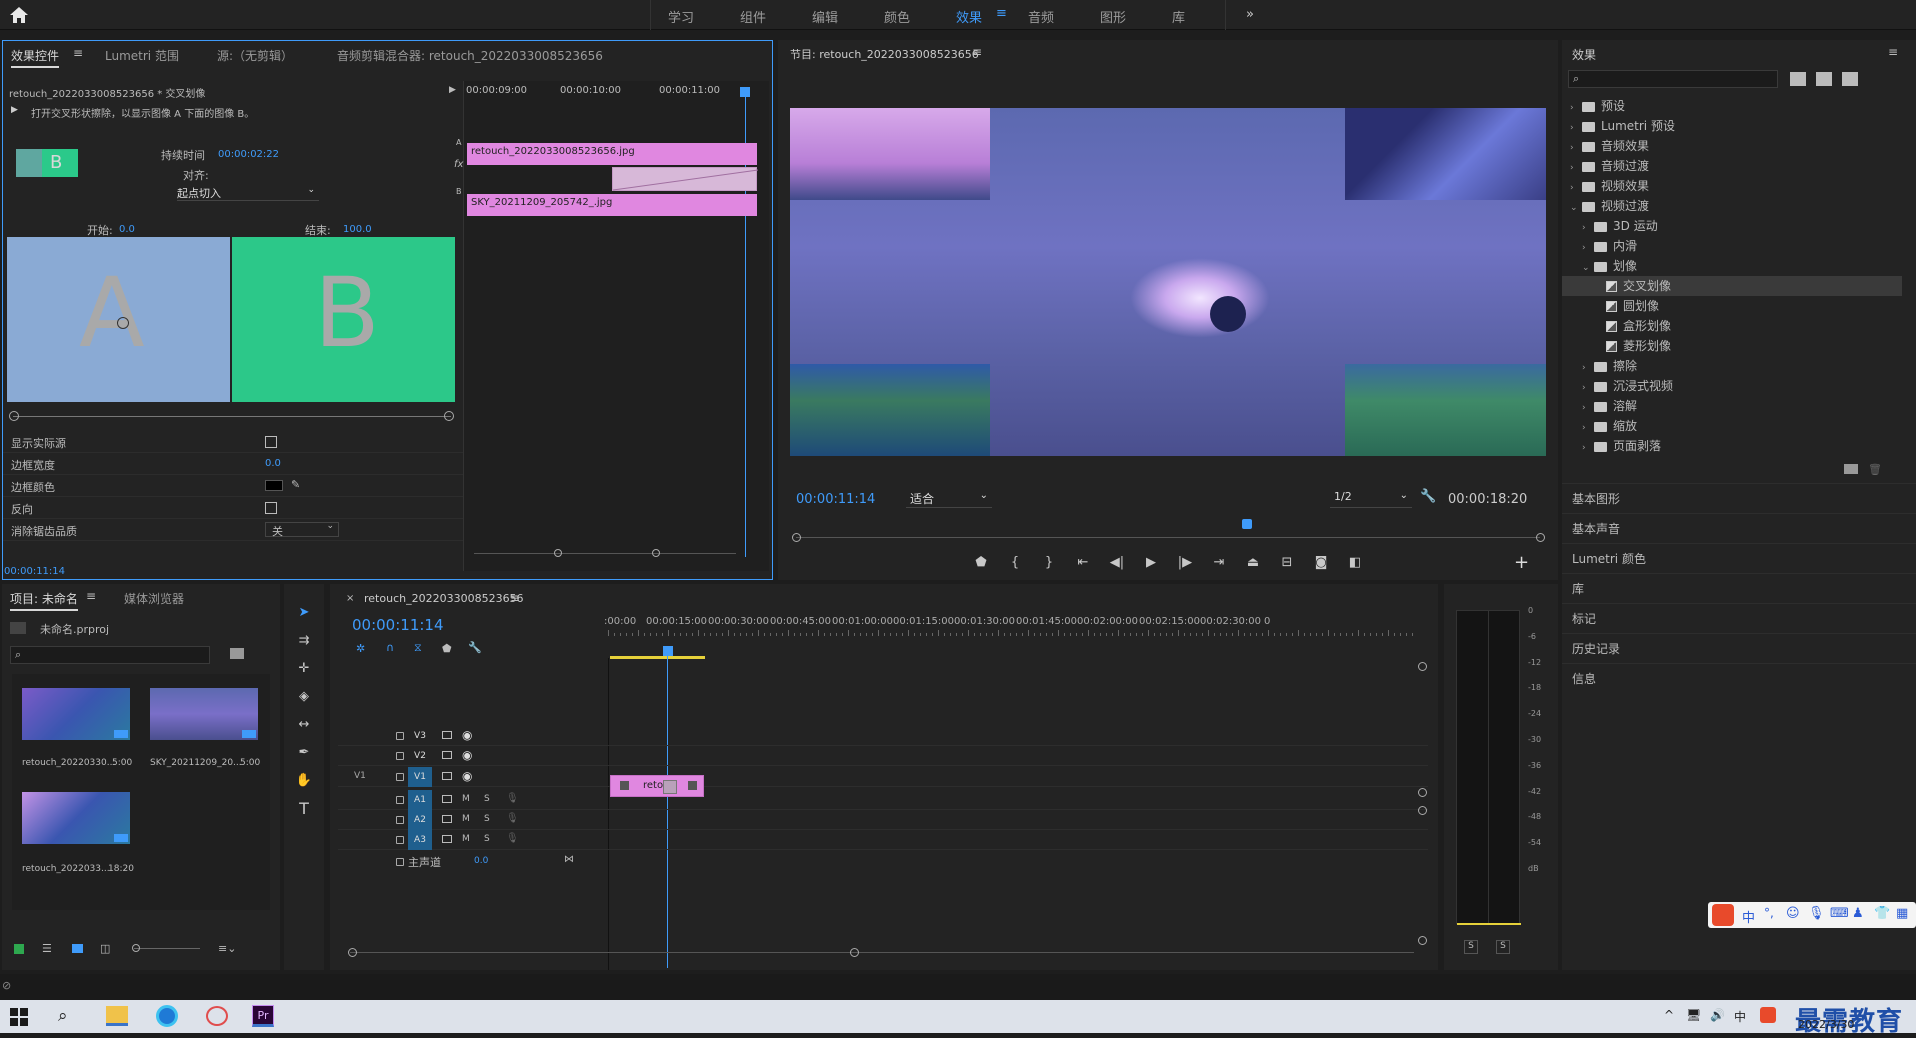 Image resolution: width=1916 pixels, height=1038 pixels. What do you see at coordinates (418, 648) in the screenshot?
I see `linked-selection-icon: ⧖` at bounding box center [418, 648].